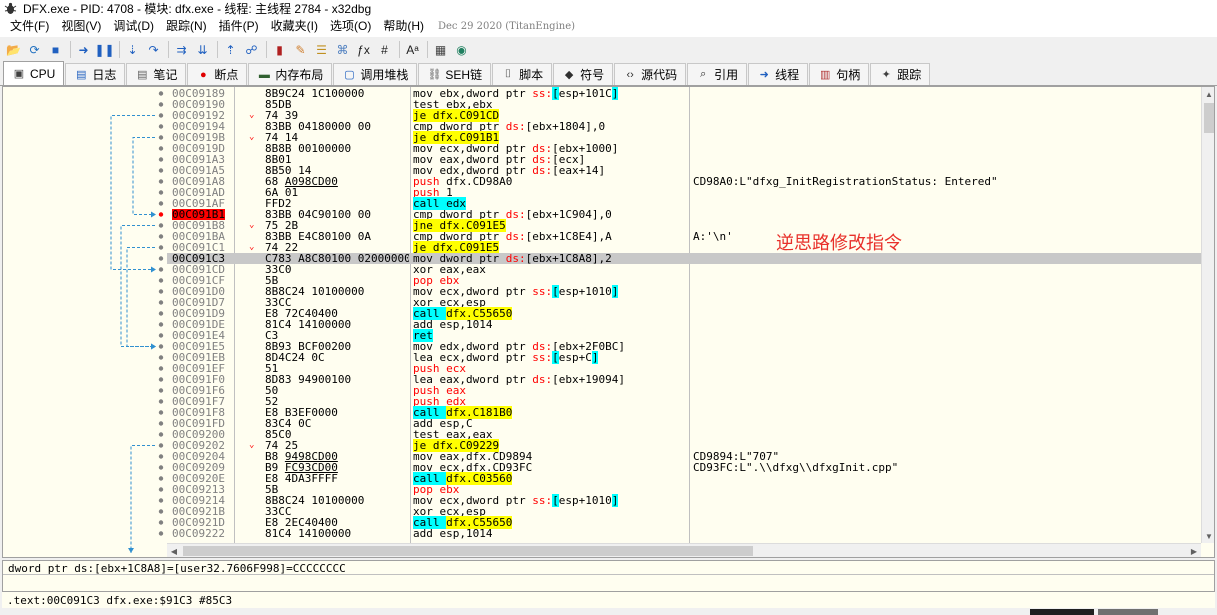  Describe the element at coordinates (104, 49) in the screenshot. I see `pause-icon: ❚❚` at that location.